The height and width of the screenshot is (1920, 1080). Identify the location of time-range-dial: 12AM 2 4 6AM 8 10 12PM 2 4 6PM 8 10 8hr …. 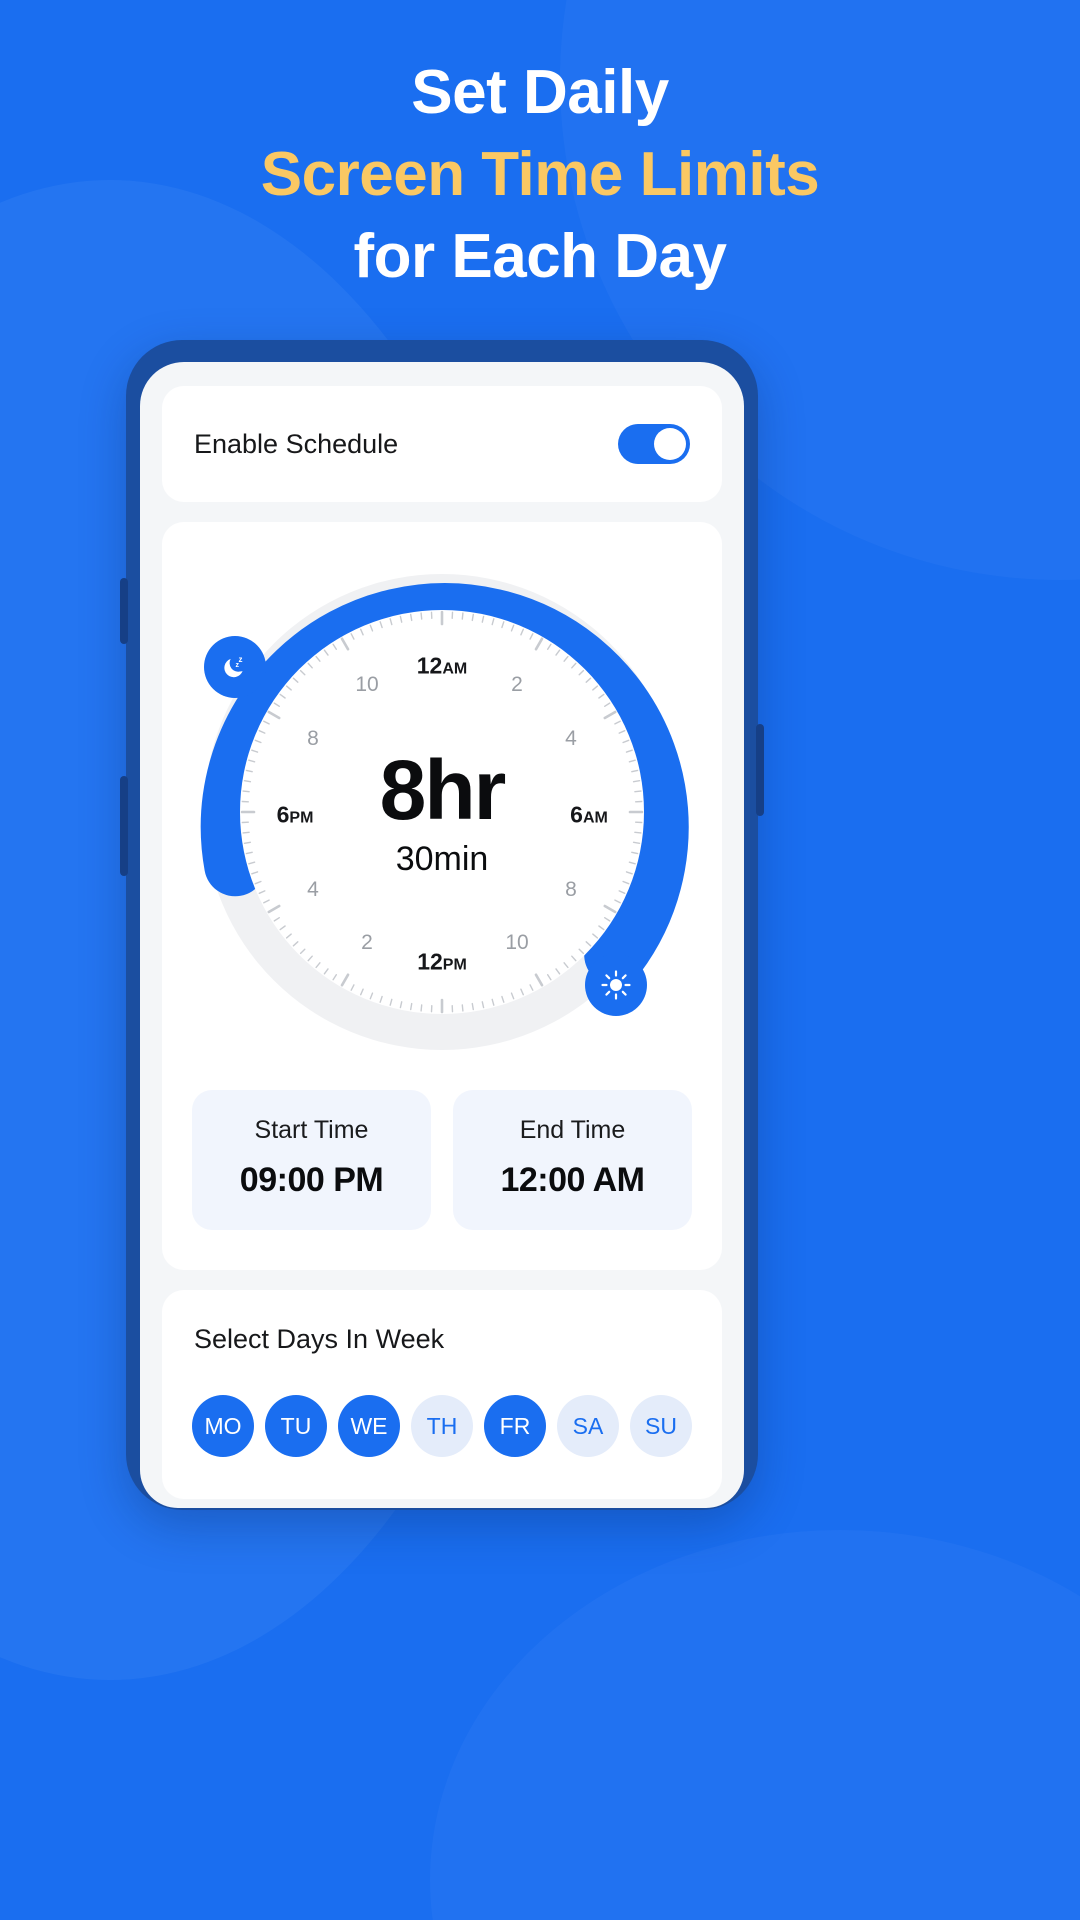
(442, 812).